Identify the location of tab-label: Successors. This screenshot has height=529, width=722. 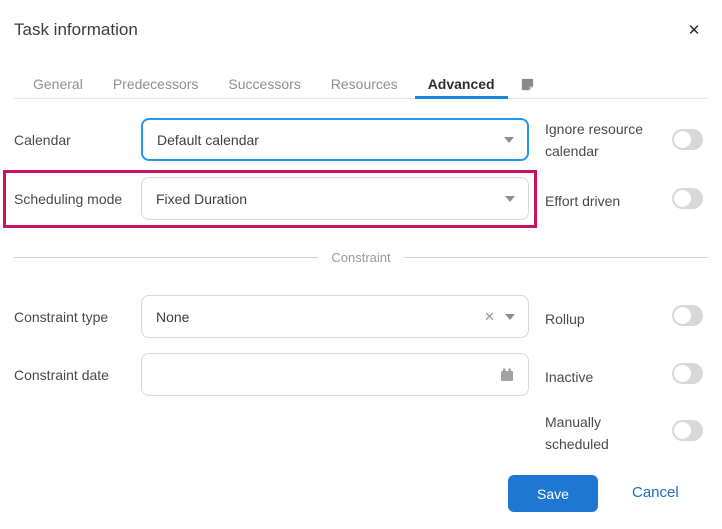
(264, 84).